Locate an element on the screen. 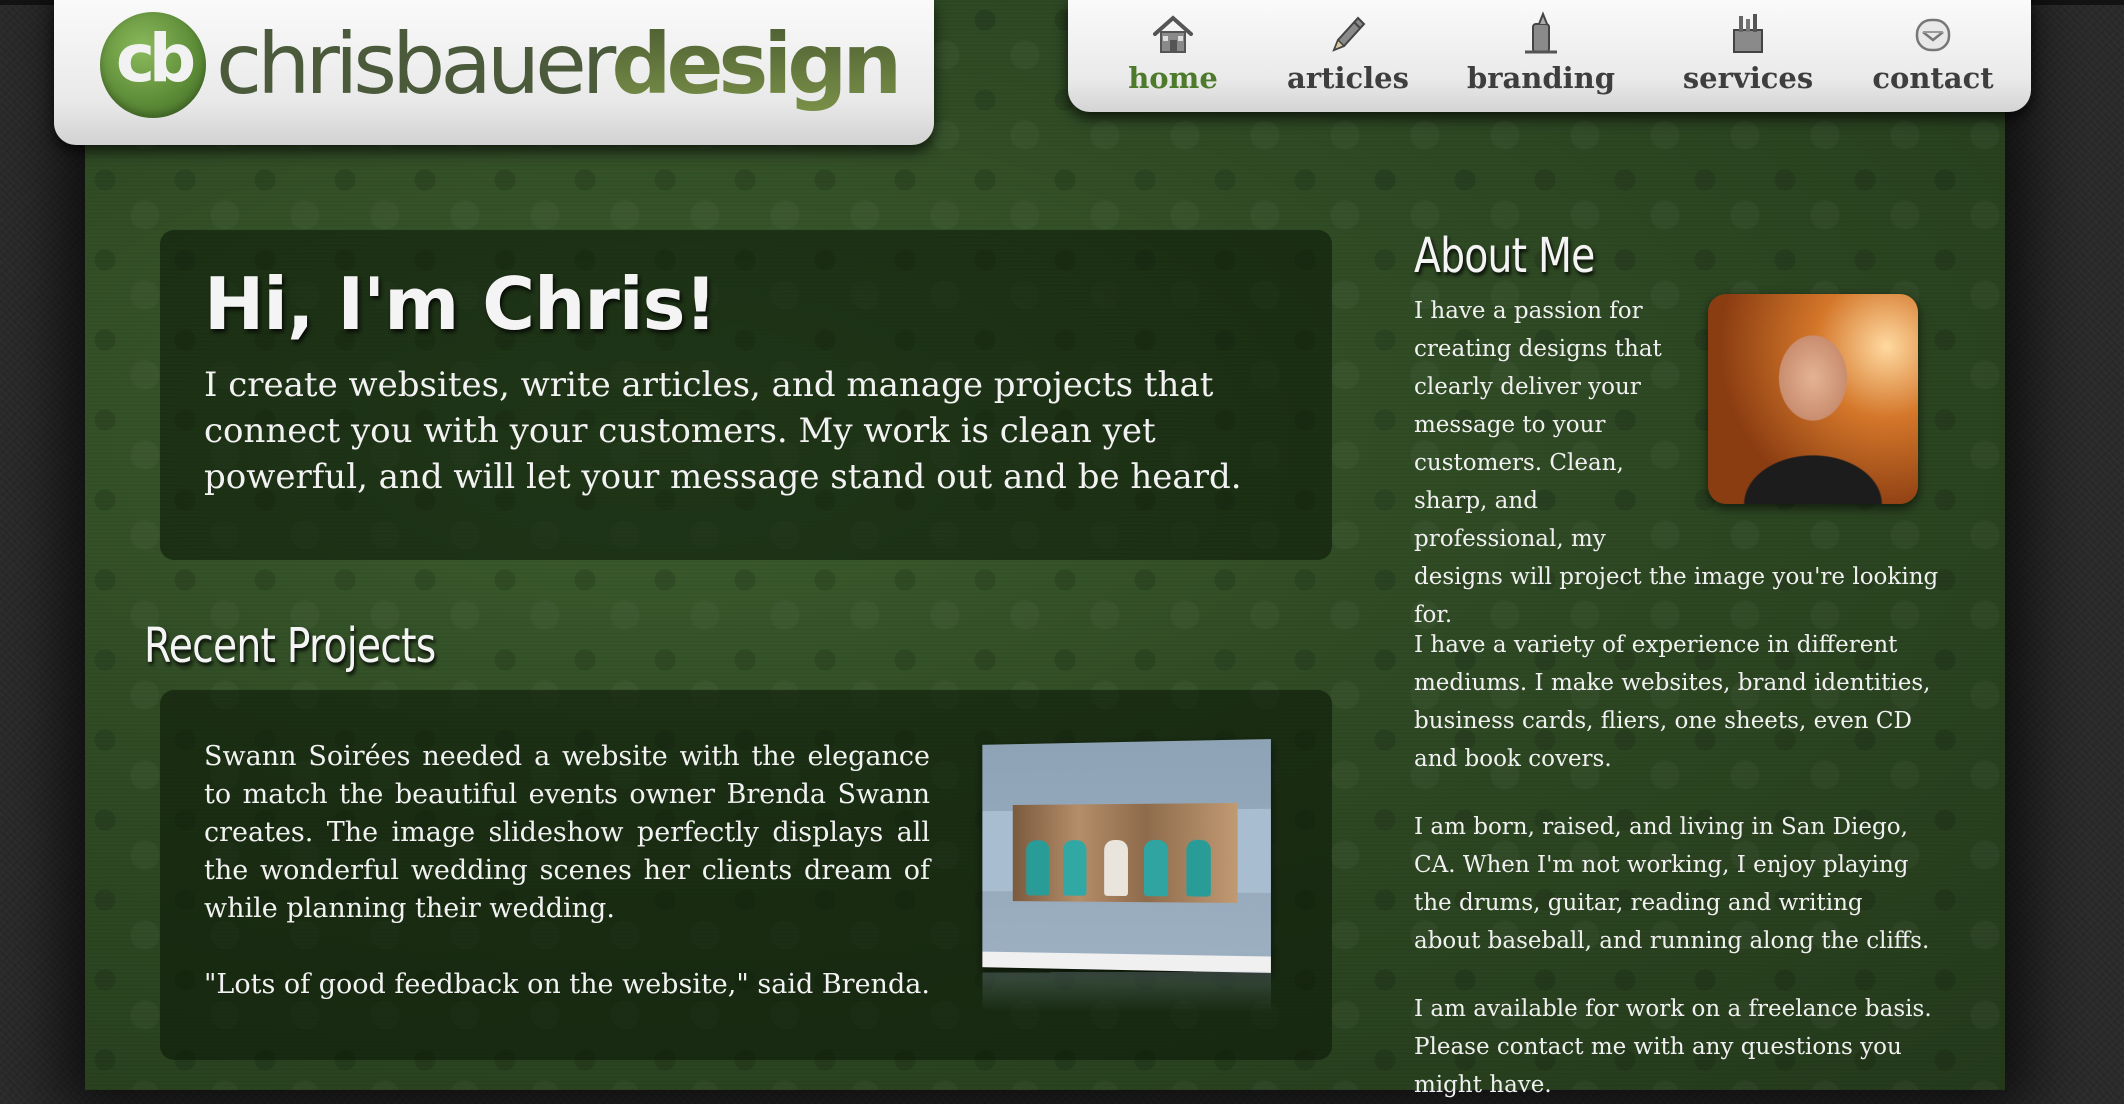  nav-home-label: home is located at coordinates (1173, 78).